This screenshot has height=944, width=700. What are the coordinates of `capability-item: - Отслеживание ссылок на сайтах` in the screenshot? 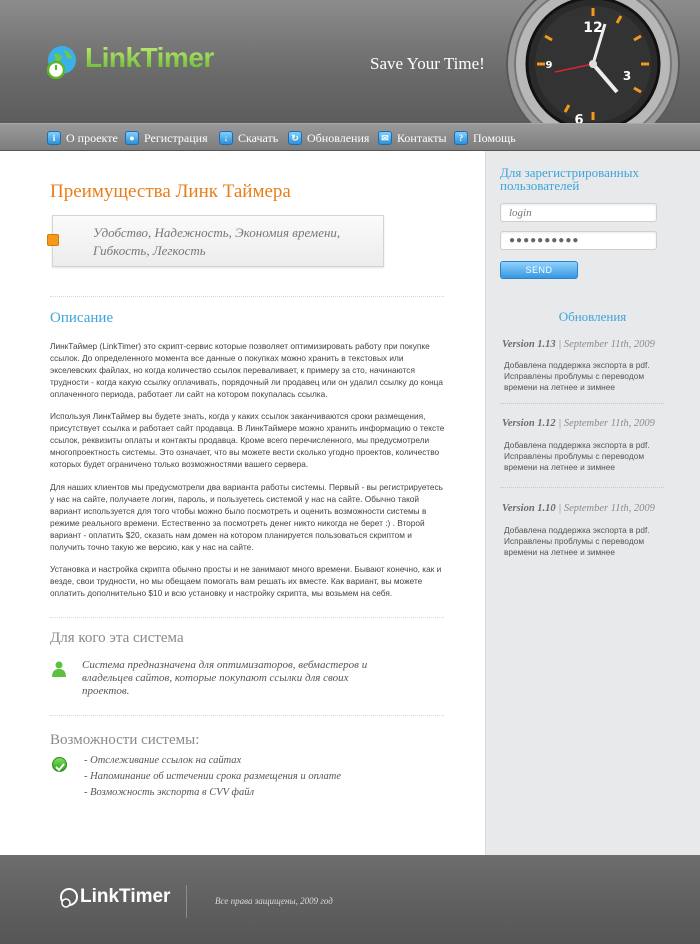 It's located at (163, 760).